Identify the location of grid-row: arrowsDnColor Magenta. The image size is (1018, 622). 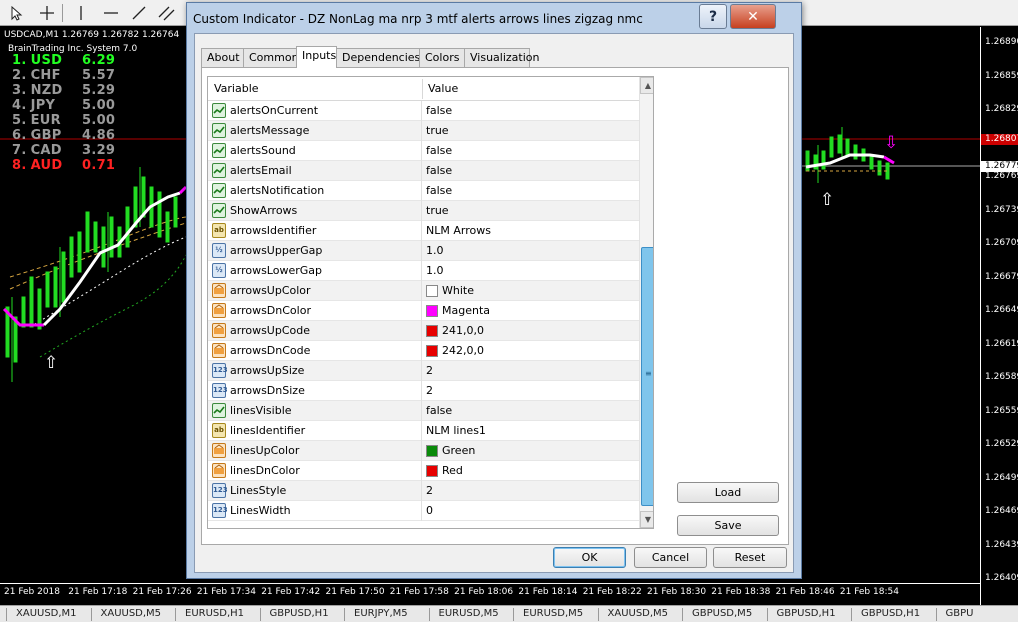
(424, 311).